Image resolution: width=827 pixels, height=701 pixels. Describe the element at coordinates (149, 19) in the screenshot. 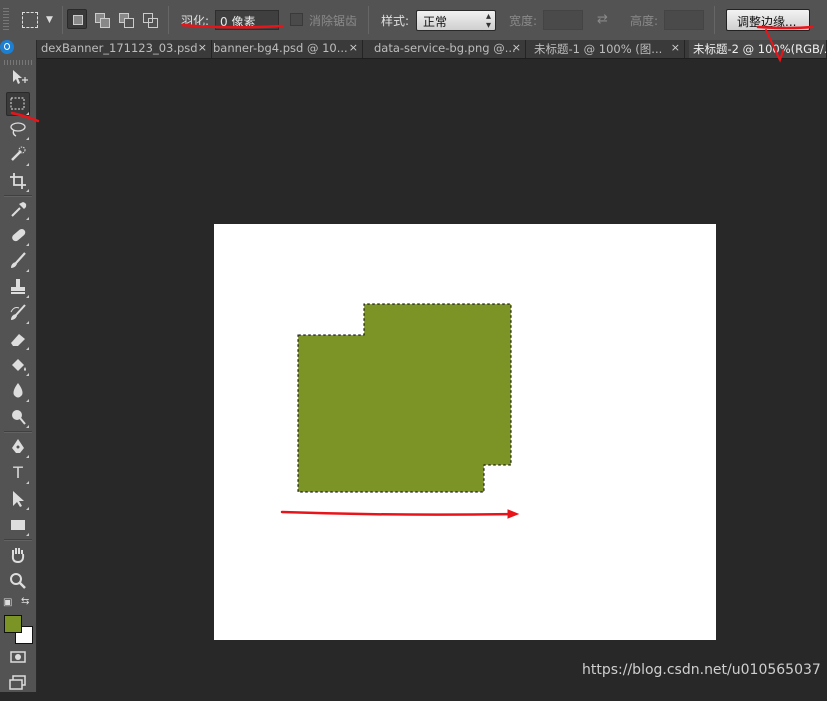

I see `intersect-selection-button` at that location.